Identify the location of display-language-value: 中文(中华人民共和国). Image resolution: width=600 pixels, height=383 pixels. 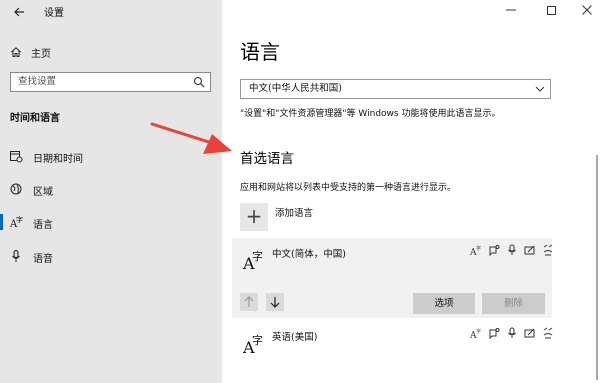
(295, 88).